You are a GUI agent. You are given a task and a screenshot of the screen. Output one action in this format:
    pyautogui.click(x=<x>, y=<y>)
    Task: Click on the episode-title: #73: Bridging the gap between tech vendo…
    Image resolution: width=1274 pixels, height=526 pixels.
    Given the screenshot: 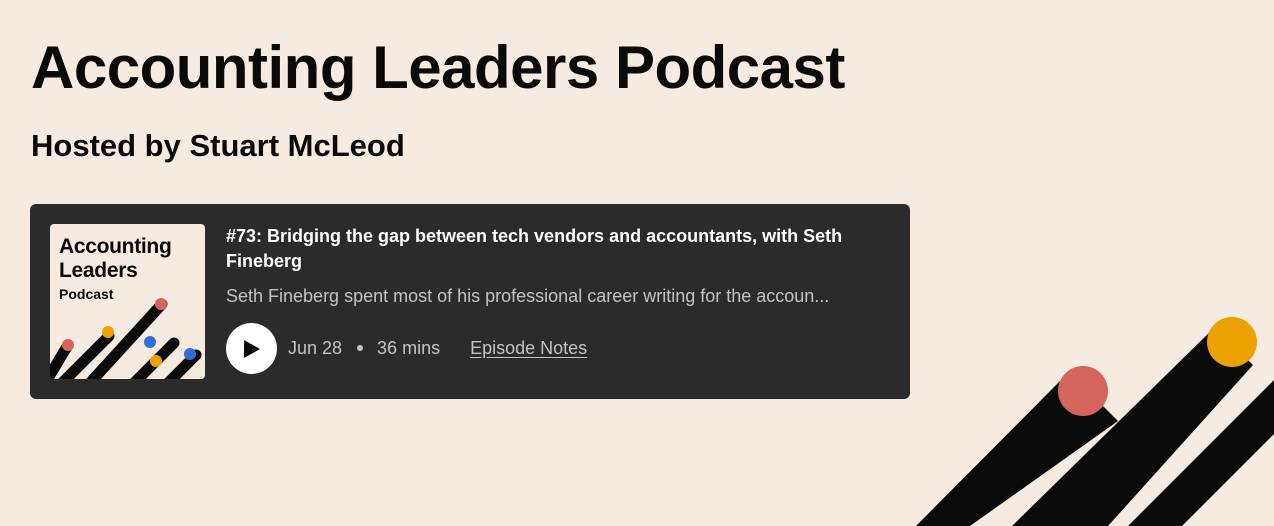 What is the action you would take?
    pyautogui.click(x=556, y=249)
    